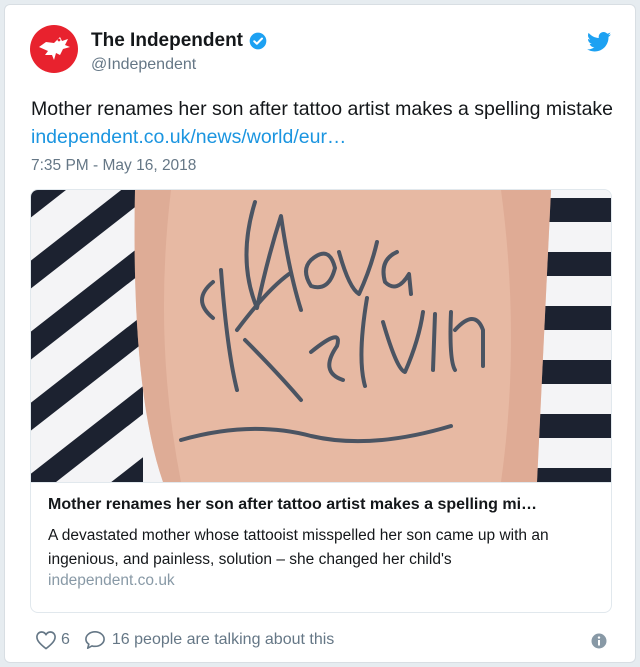 Image resolution: width=640 pixels, height=667 pixels. Describe the element at coordinates (95, 640) in the screenshot. I see `speech-bubble-icon` at that location.